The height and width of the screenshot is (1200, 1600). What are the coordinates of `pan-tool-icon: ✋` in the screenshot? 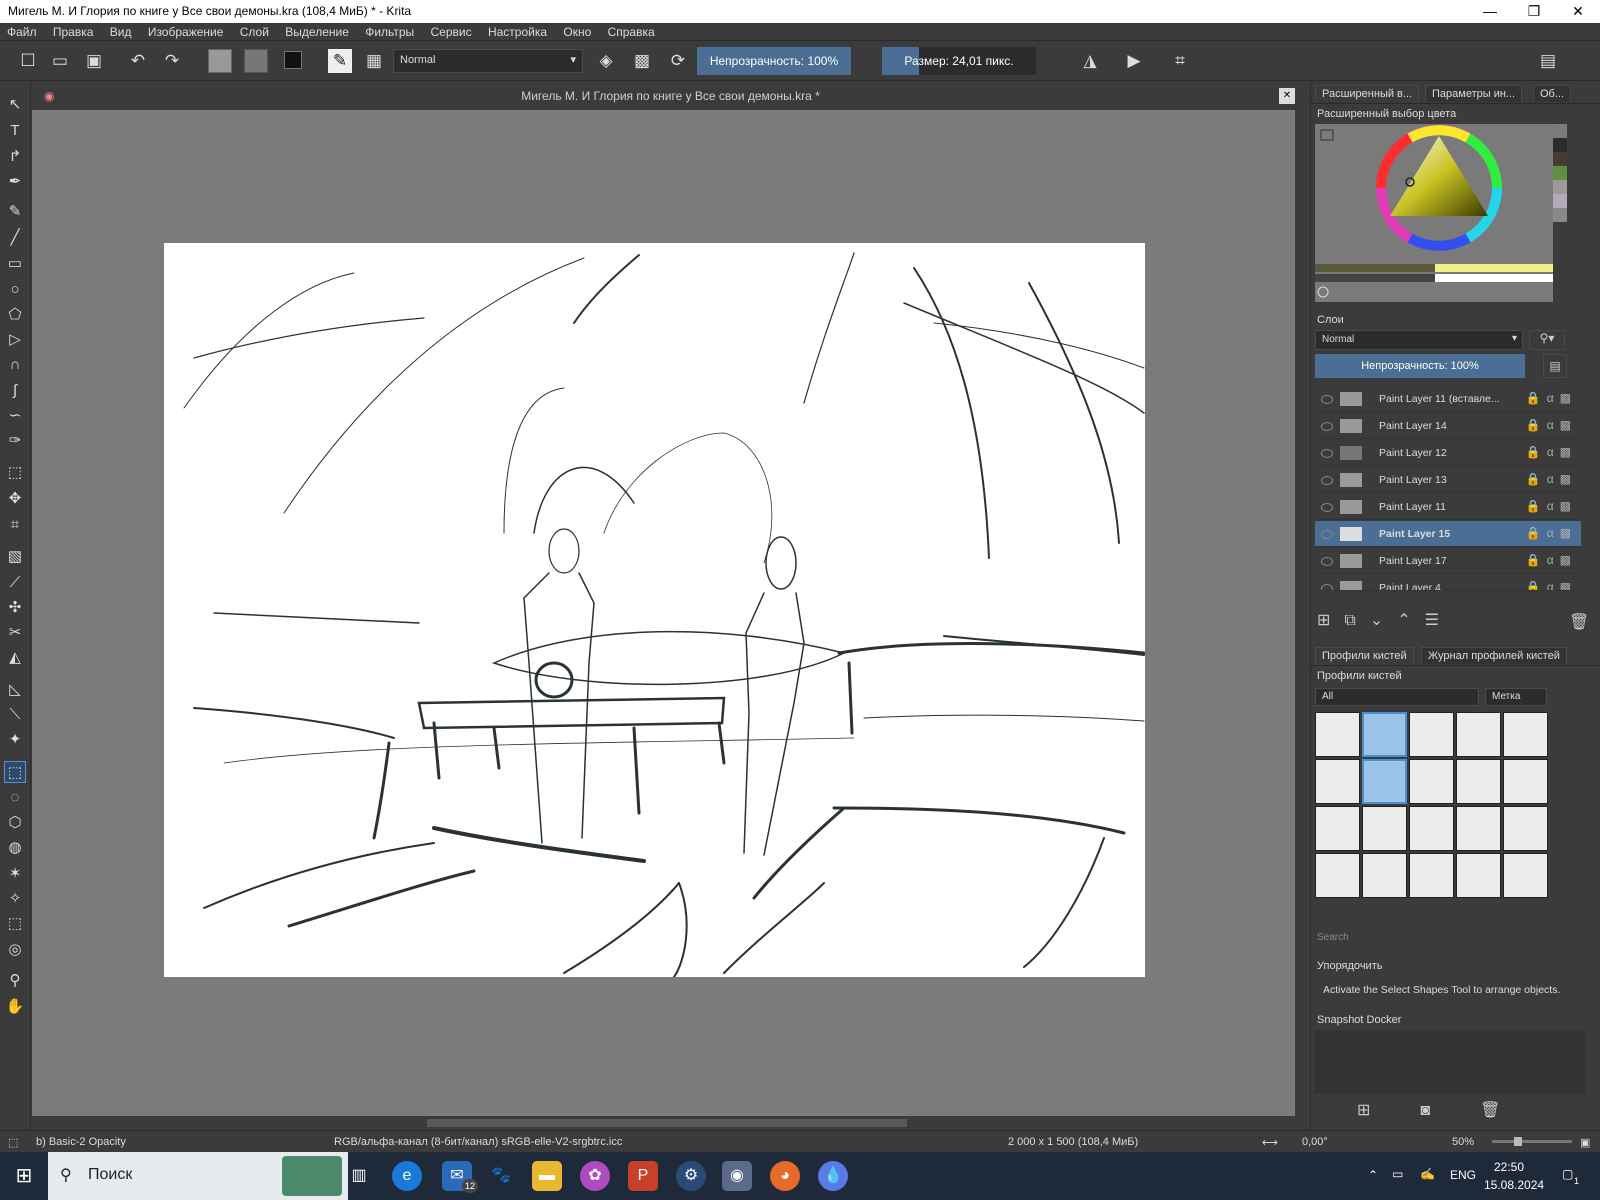 It's located at (15, 1007).